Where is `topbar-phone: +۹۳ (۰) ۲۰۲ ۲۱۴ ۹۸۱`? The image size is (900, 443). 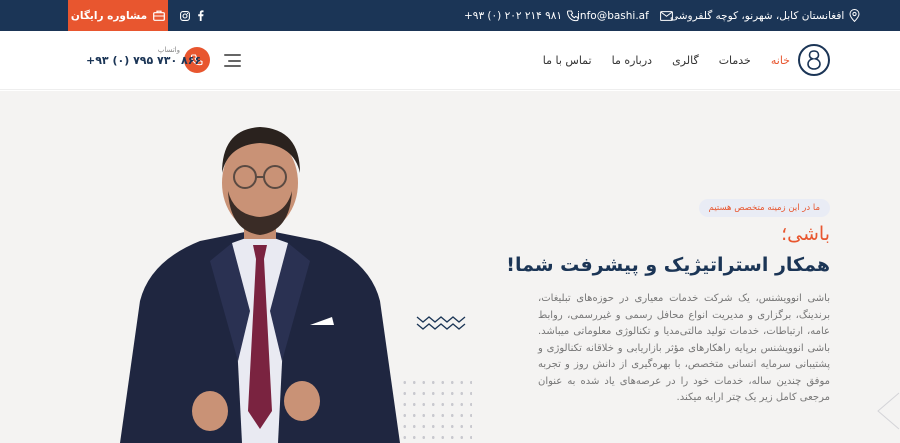
topbar-phone: +۹۳ (۰) ۲۰۲ ۲۱۴ ۹۸۱ is located at coordinates (521, 15).